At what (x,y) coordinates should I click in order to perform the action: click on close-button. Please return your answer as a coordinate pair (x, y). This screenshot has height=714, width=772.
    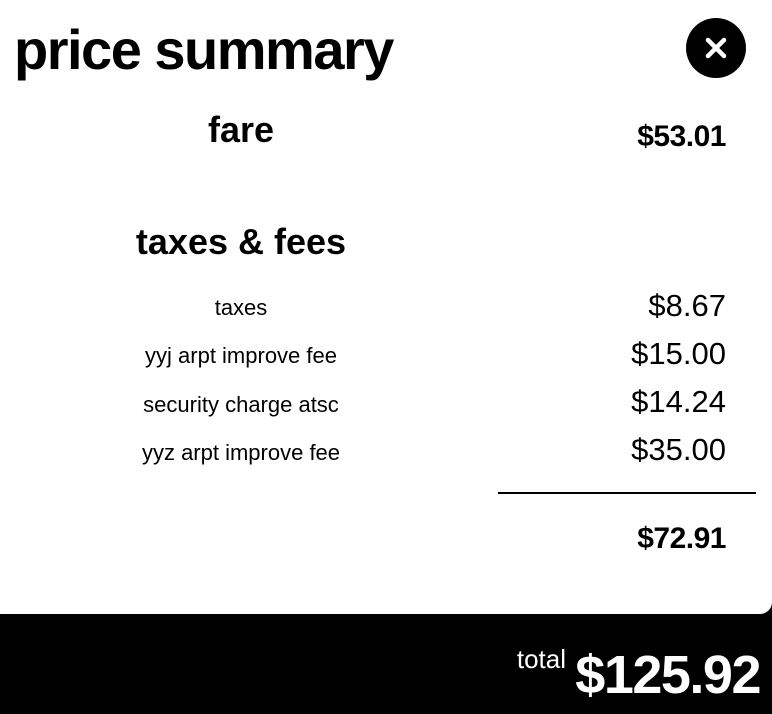
    Looking at the image, I should click on (716, 48).